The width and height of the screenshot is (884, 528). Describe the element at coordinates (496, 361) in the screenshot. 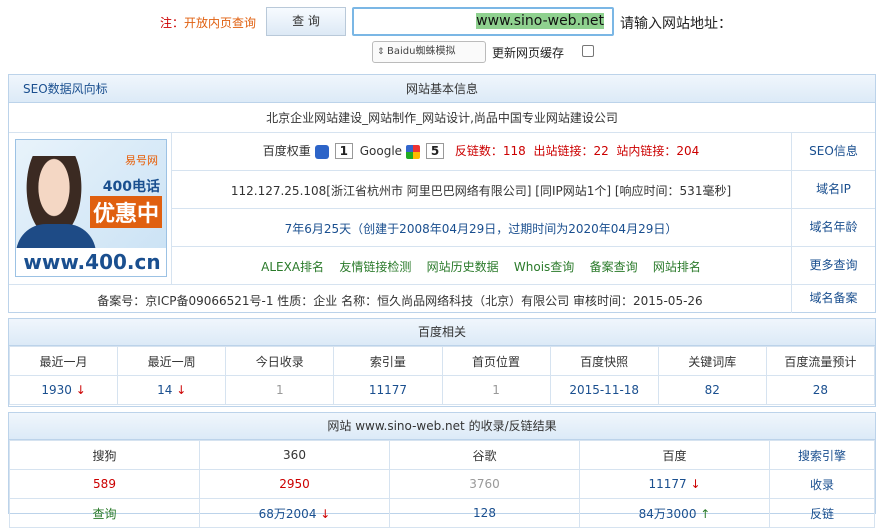

I see `col-homepage-pos: 首页位置` at that location.